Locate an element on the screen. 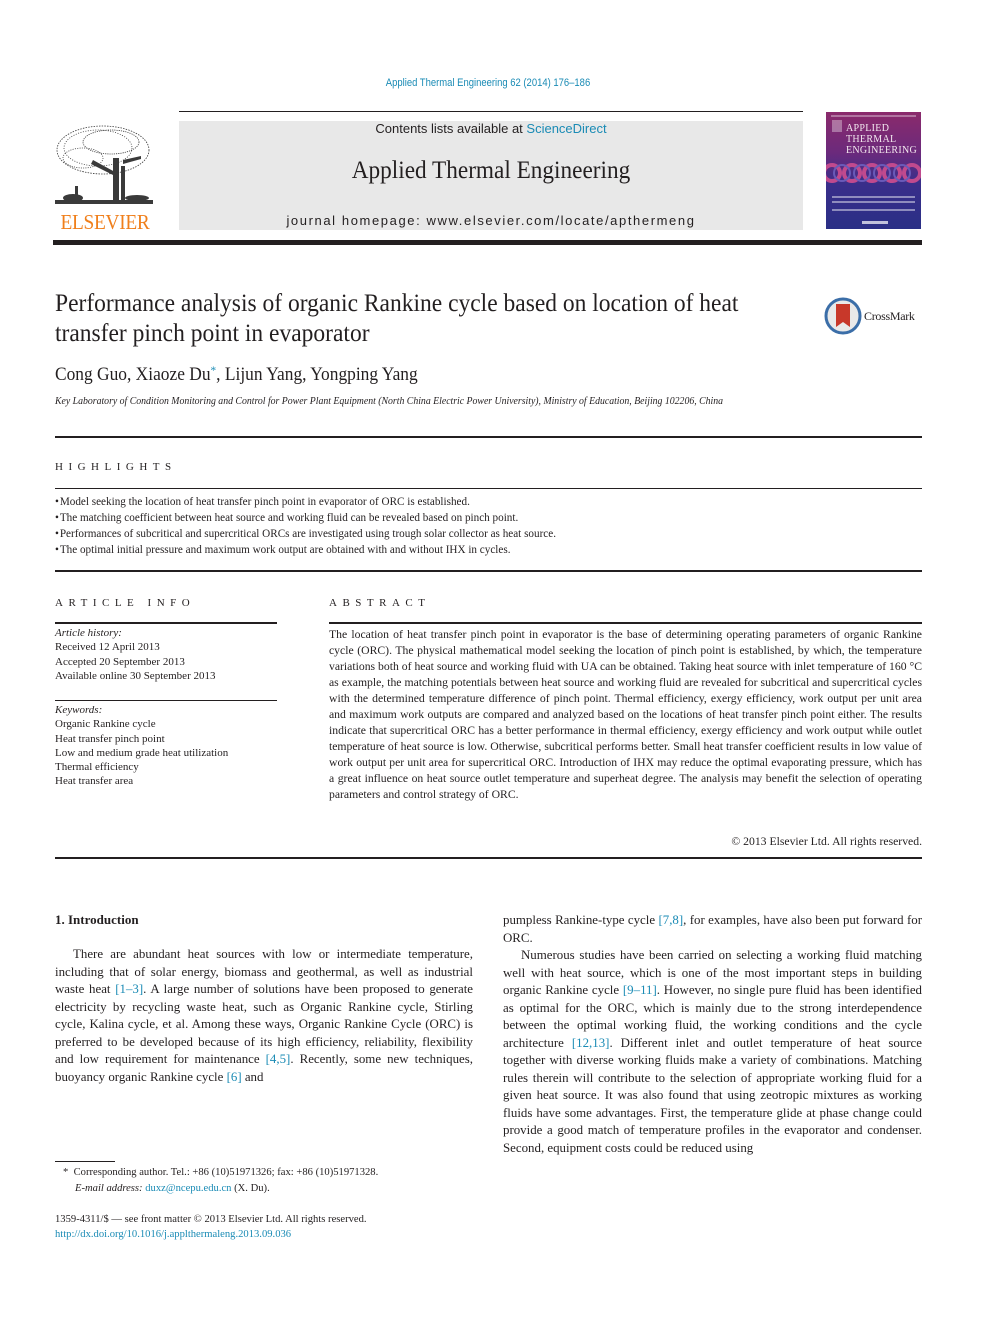 The image size is (992, 1323). history-entry: Accepted 20 September 2013 is located at coordinates (120, 661).